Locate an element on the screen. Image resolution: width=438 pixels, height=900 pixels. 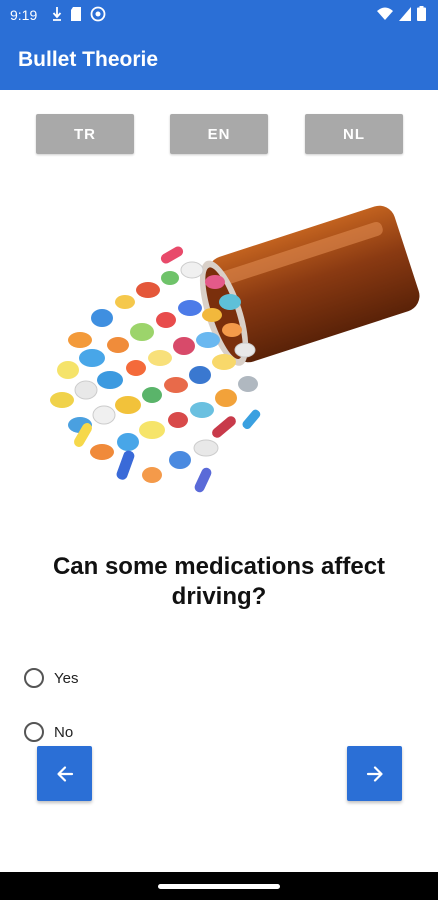
previous-button is located at coordinates (64, 773).